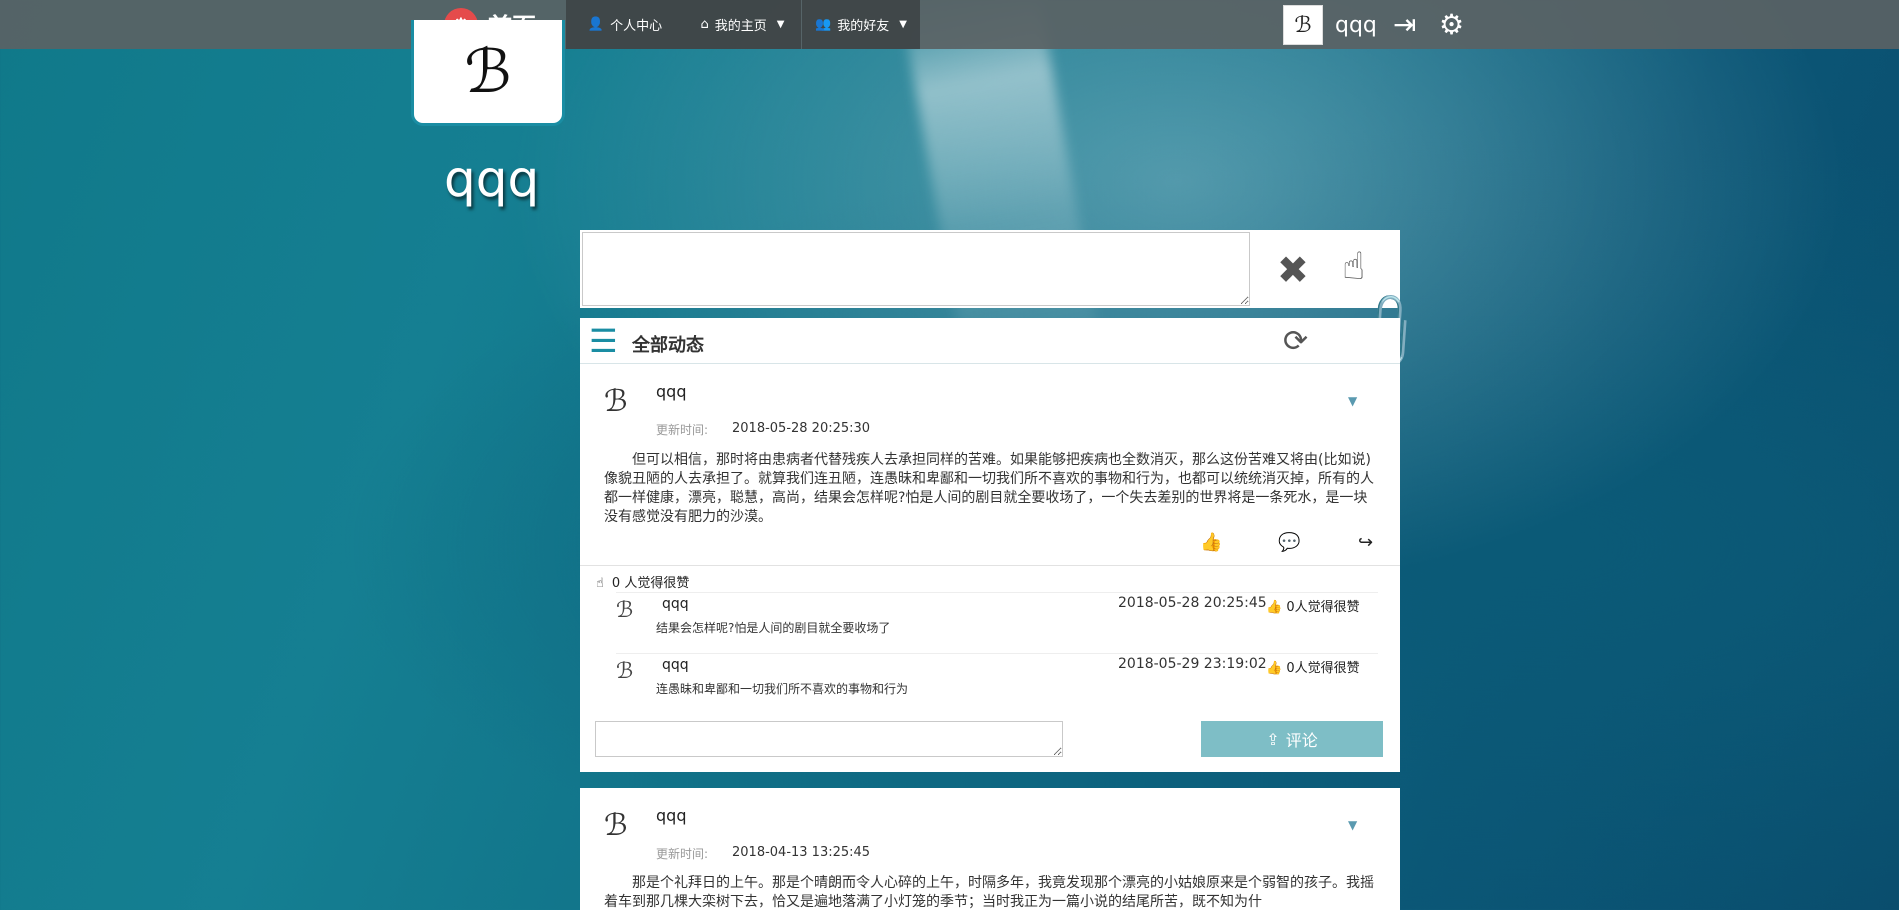  Describe the element at coordinates (801, 852) in the screenshot. I see `post-time: 2018-04-13 13:25:45` at that location.